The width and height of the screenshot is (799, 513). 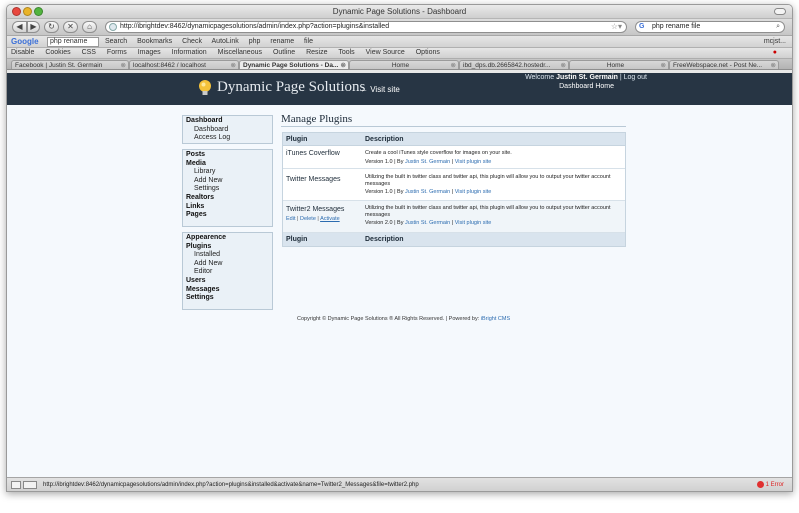 What do you see at coordinates (313, 153) in the screenshot?
I see `plugin-name: iTunes Coverflow` at bounding box center [313, 153].